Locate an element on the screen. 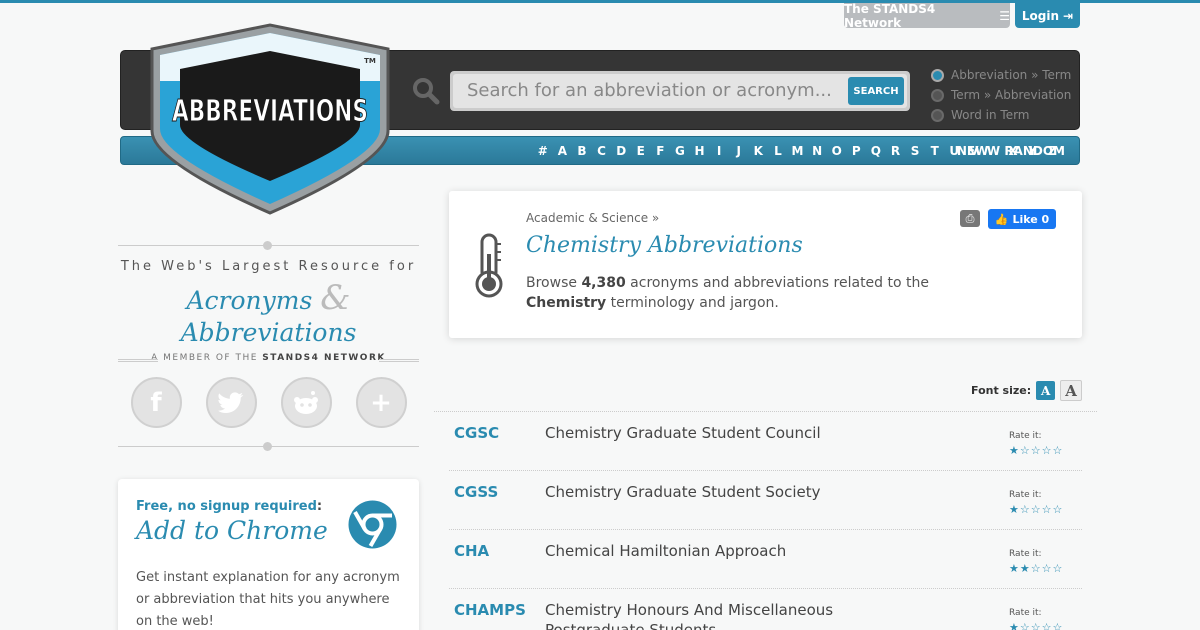  letter-link: M is located at coordinates (798, 151).